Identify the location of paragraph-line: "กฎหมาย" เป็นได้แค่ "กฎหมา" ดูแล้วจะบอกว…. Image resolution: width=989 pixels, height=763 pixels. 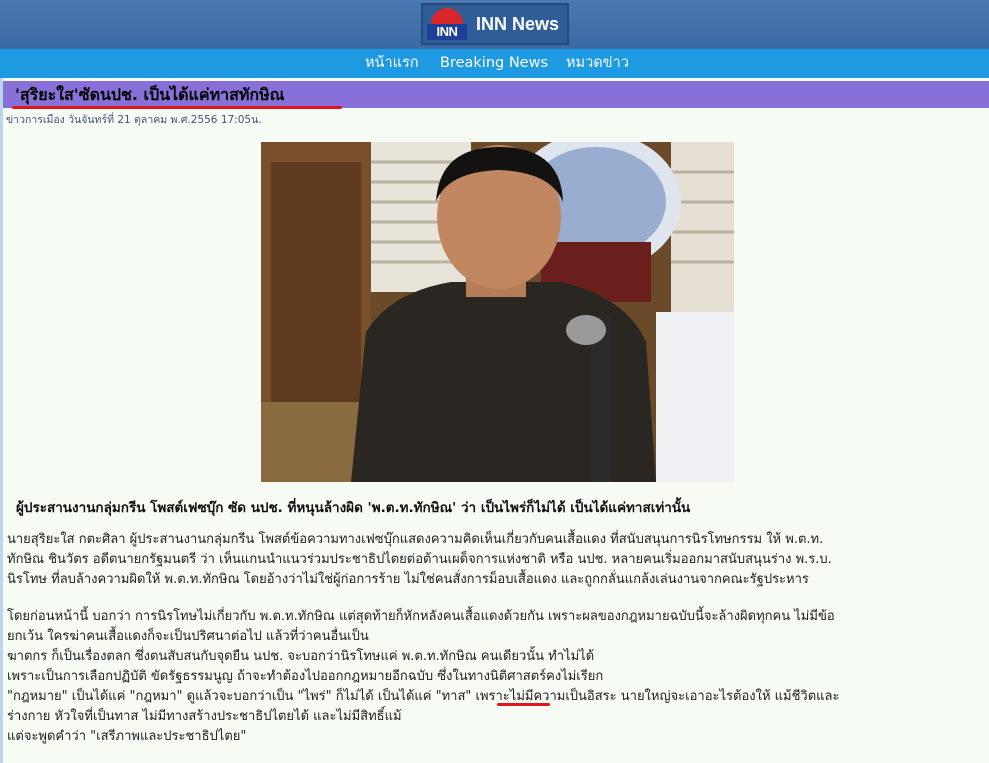
(423, 696).